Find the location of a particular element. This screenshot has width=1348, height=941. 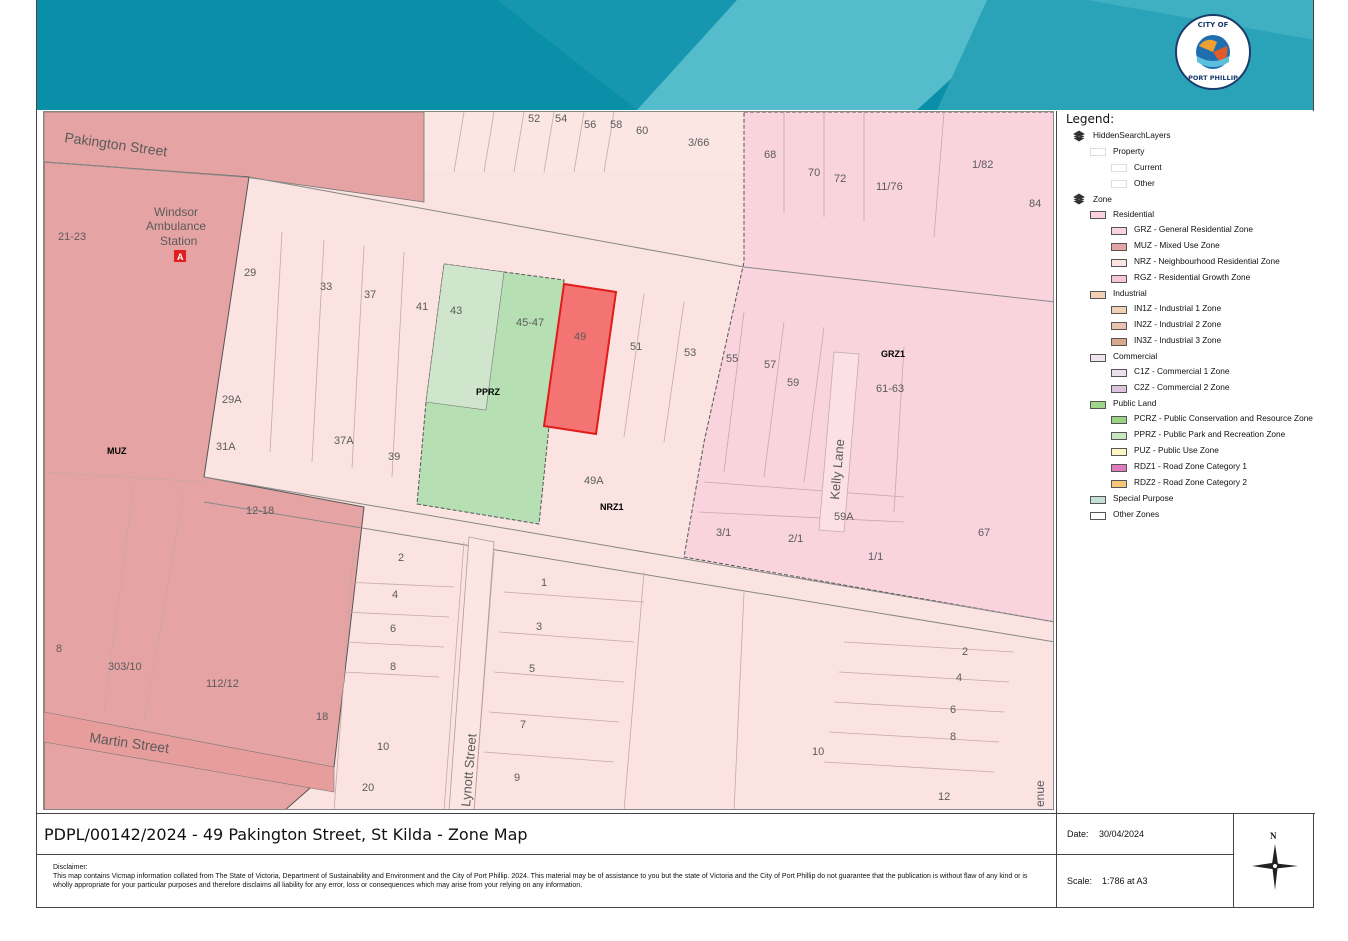

legend-pprz: PPRZ - Public Park and Recreation Zone is located at coordinates (1210, 434).